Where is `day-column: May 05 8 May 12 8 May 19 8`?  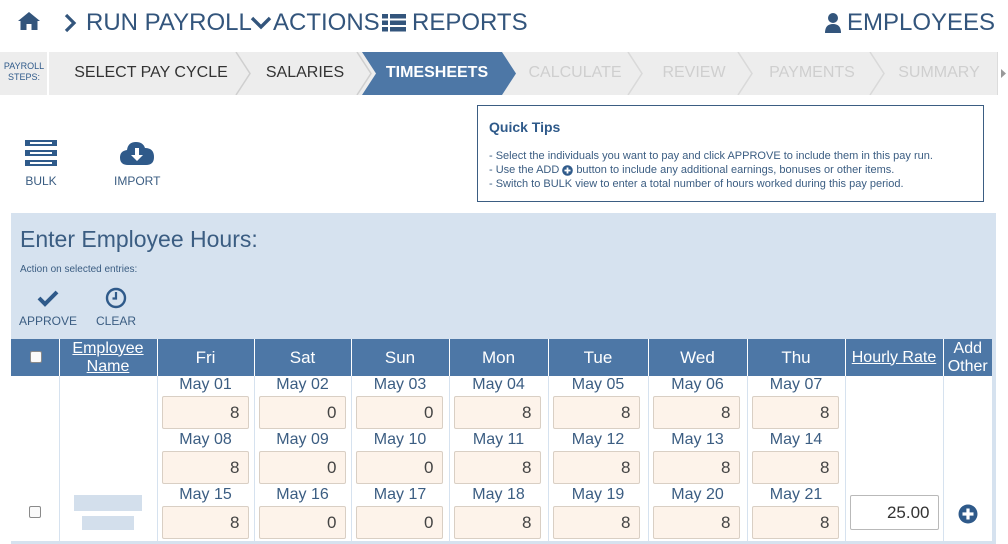 day-column: May 05 8 May 12 8 May 19 8 is located at coordinates (598, 458).